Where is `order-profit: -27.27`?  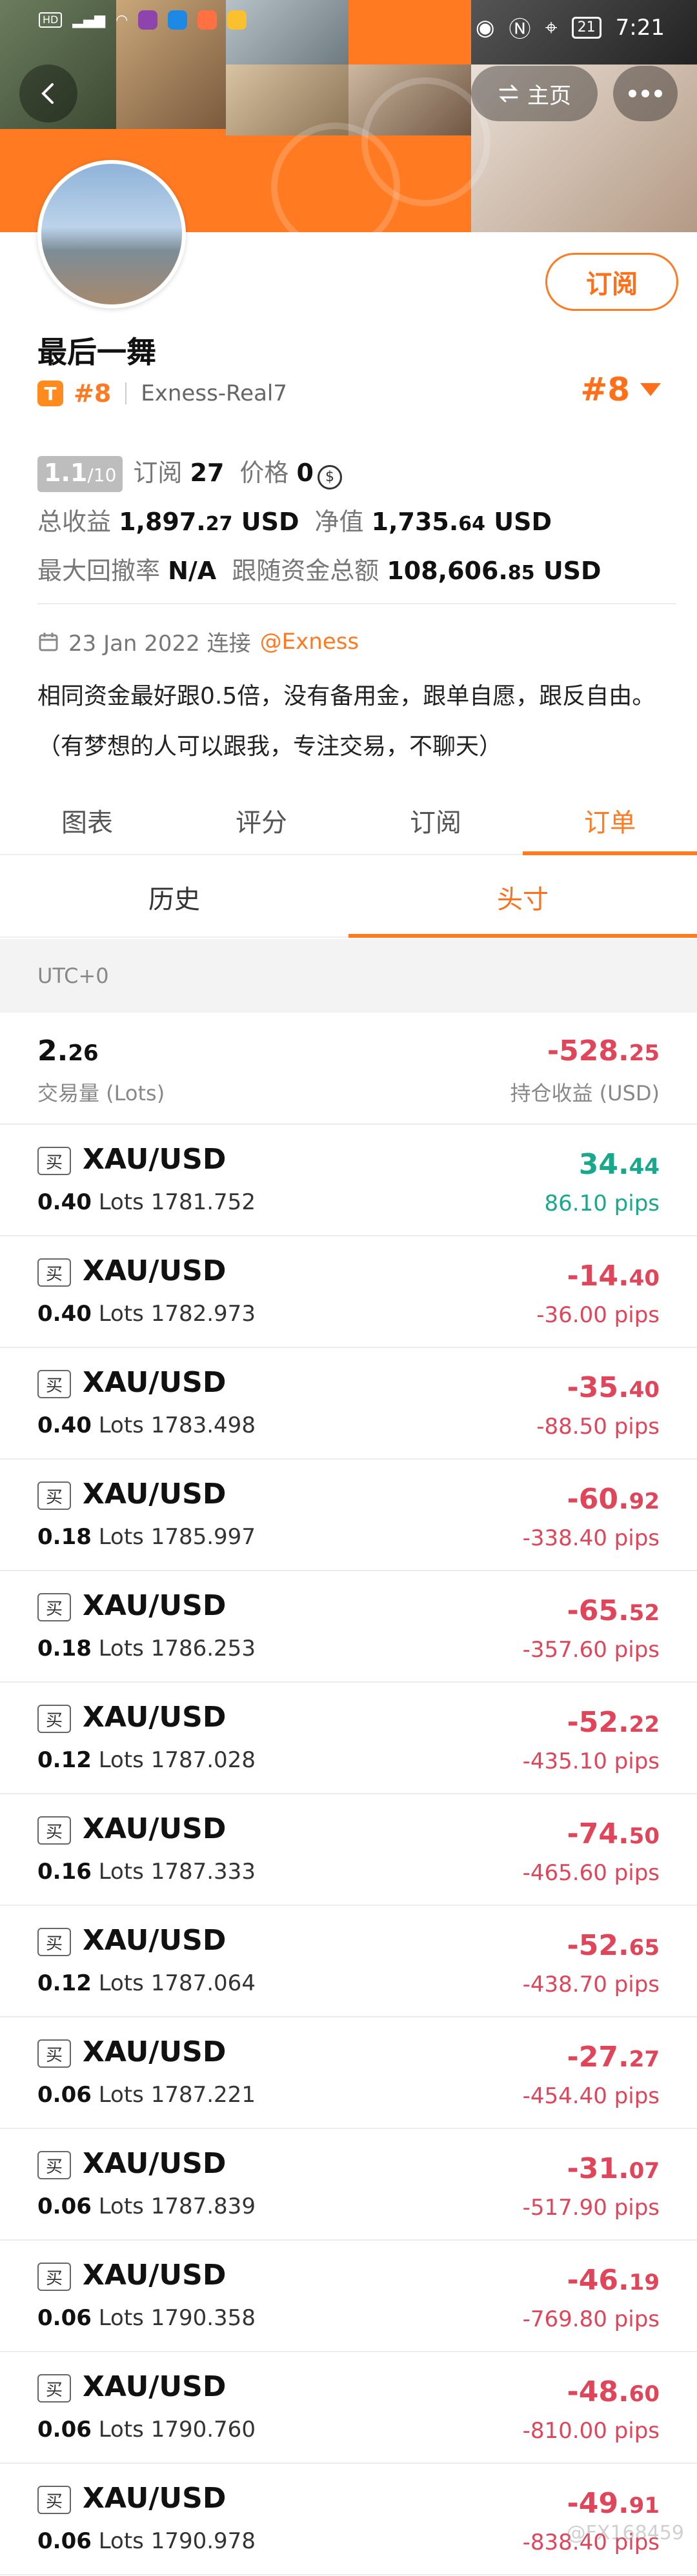 order-profit: -27.27 is located at coordinates (613, 2057).